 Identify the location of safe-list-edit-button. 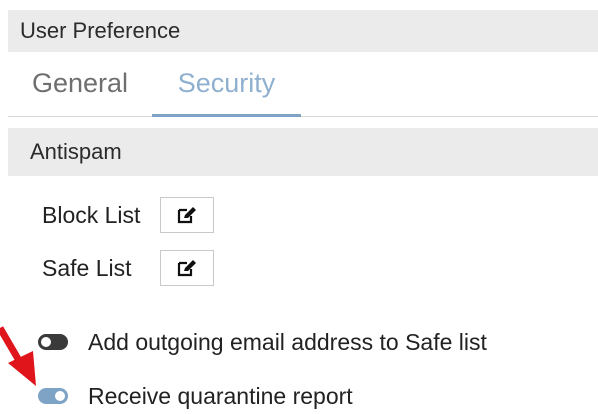
(187, 268).